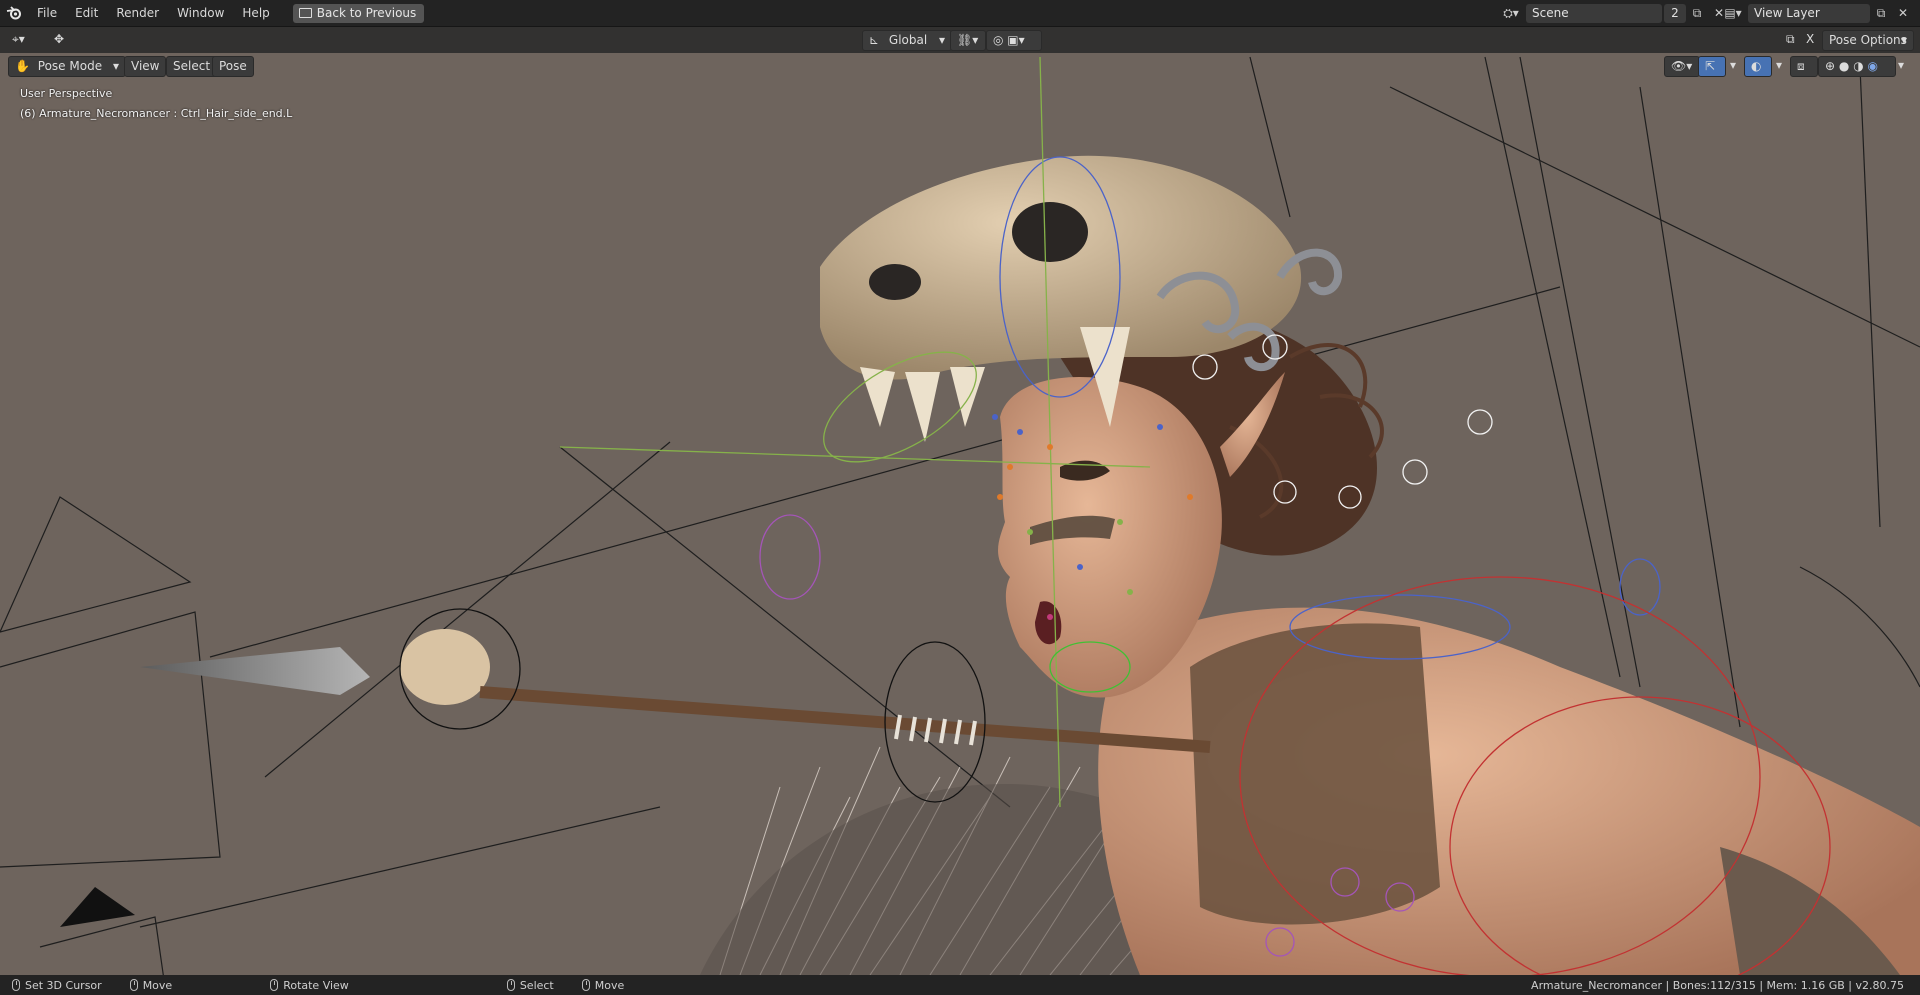 The image size is (1920, 995). Describe the element at coordinates (874, 40) in the screenshot. I see `orientation-icon: ⊾` at that location.